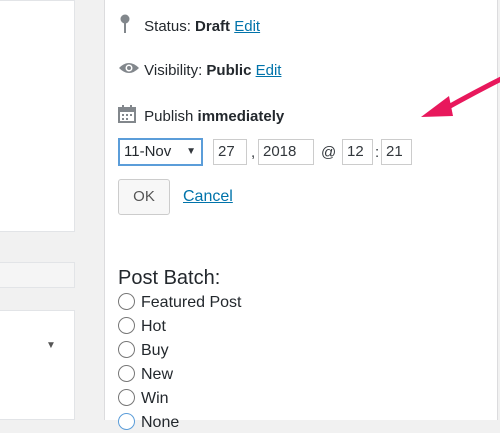  What do you see at coordinates (357, 152) in the screenshot?
I see `hour-input: 12` at bounding box center [357, 152].